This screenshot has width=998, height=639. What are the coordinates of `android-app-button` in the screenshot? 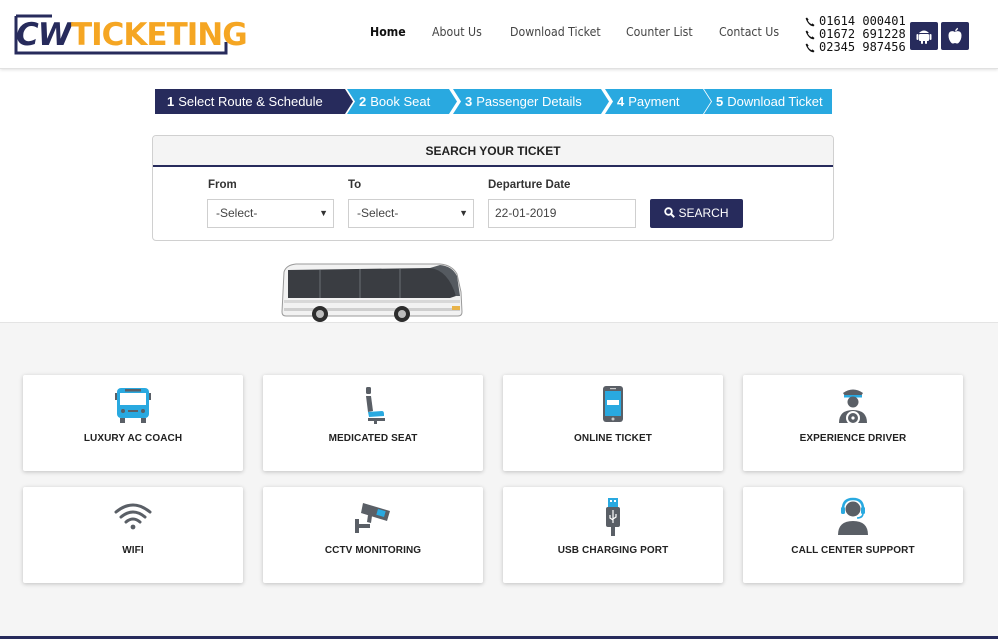 It's located at (924, 36).